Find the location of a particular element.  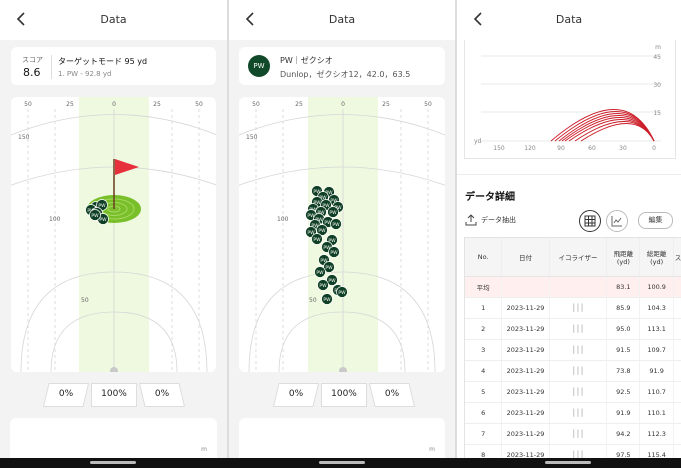

row-carry: 91.5 is located at coordinates (623, 350).